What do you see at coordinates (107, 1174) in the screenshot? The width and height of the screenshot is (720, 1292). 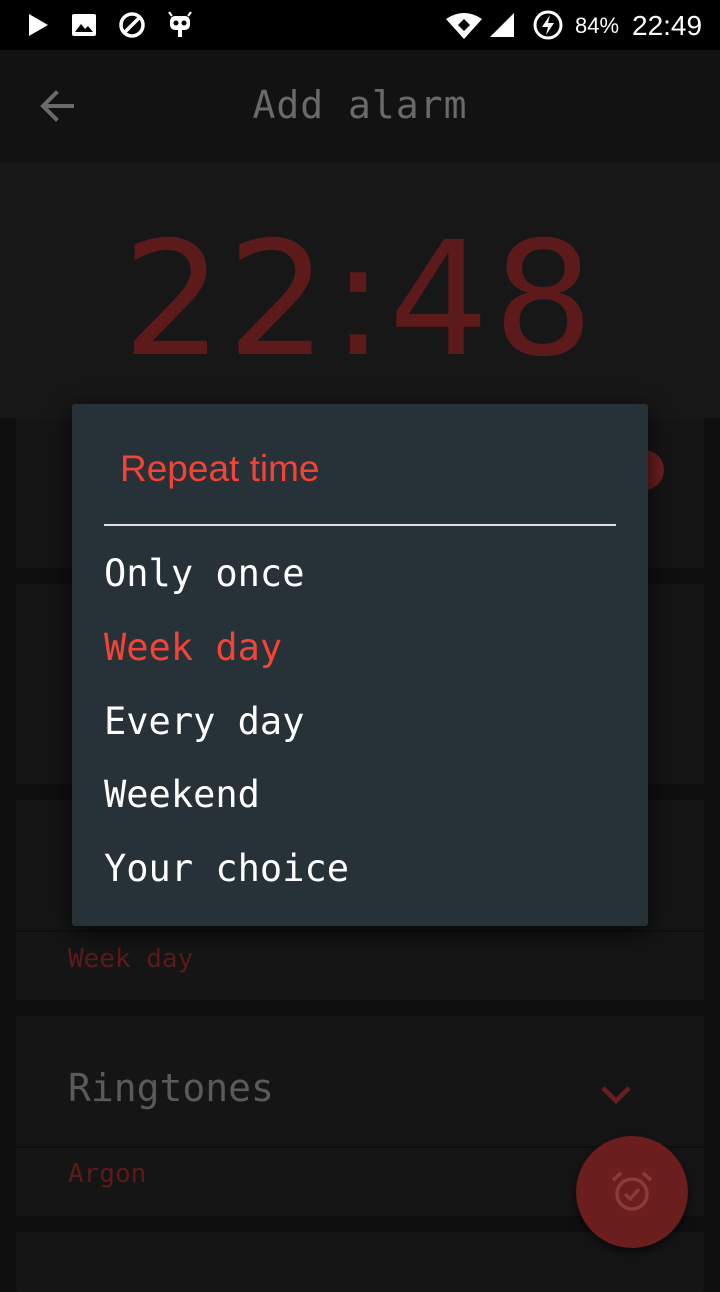 I see `ringtone-value: Argon` at bounding box center [107, 1174].